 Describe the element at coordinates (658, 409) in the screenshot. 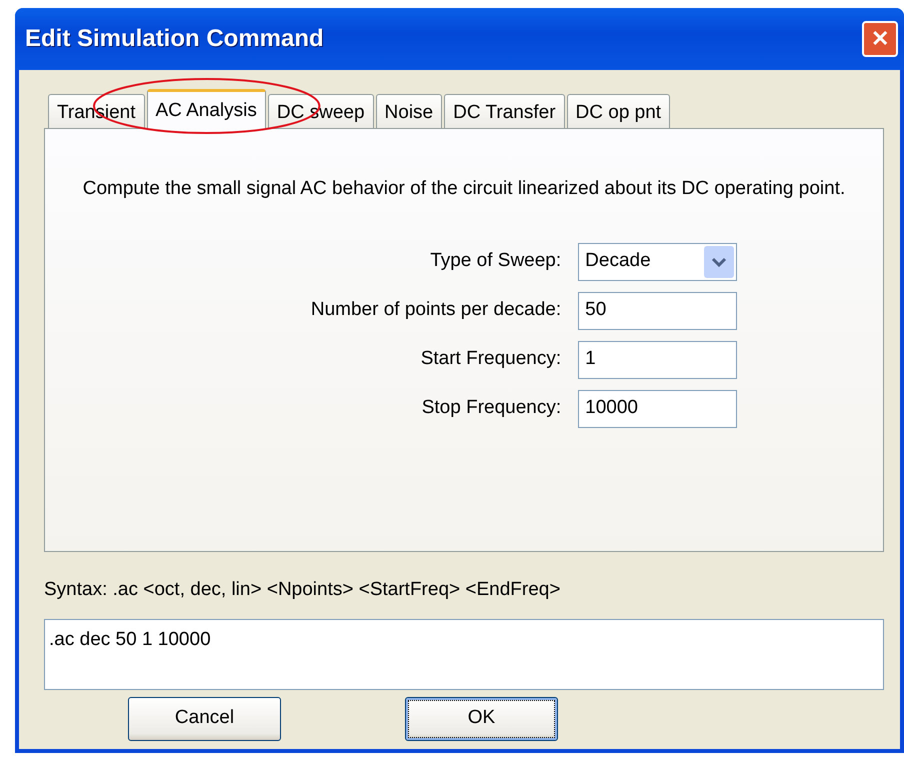

I see `input-field: 10000` at that location.